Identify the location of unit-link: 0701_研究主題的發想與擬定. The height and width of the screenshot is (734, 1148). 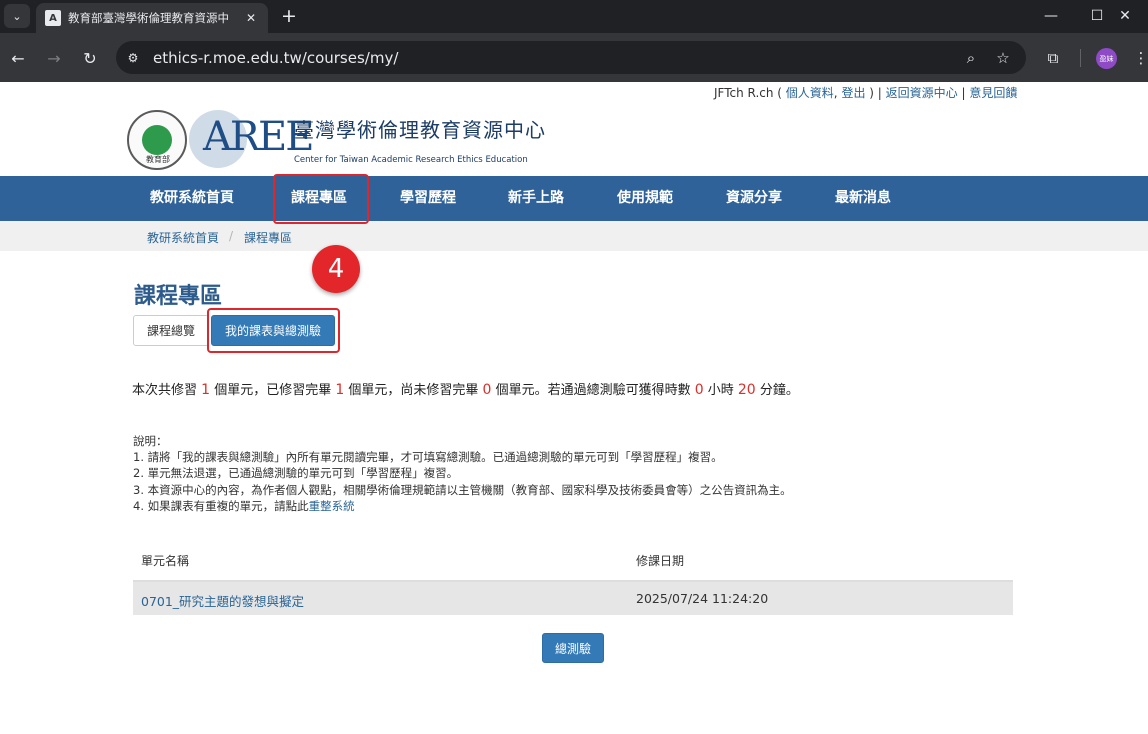
(222, 601).